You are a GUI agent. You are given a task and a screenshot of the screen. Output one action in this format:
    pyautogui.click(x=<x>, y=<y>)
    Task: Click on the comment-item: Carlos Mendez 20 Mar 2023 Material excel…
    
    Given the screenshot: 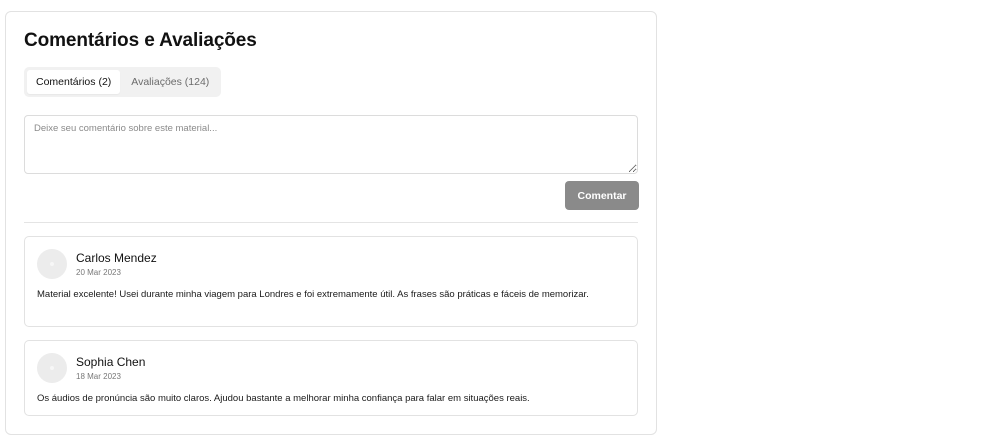 What is the action you would take?
    pyautogui.click(x=331, y=281)
    